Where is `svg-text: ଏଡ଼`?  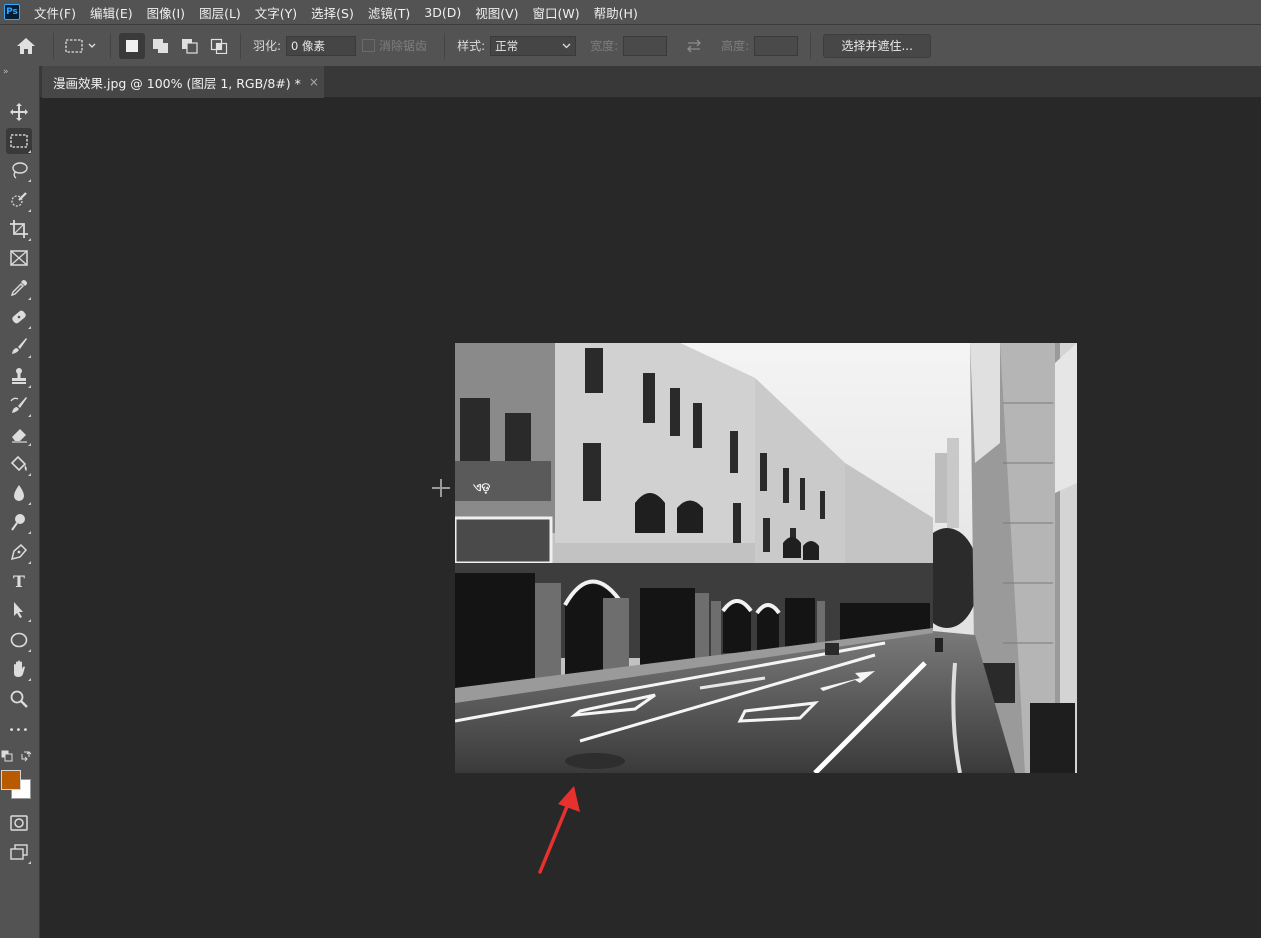 svg-text: ଏଡ଼ is located at coordinates (481, 487).